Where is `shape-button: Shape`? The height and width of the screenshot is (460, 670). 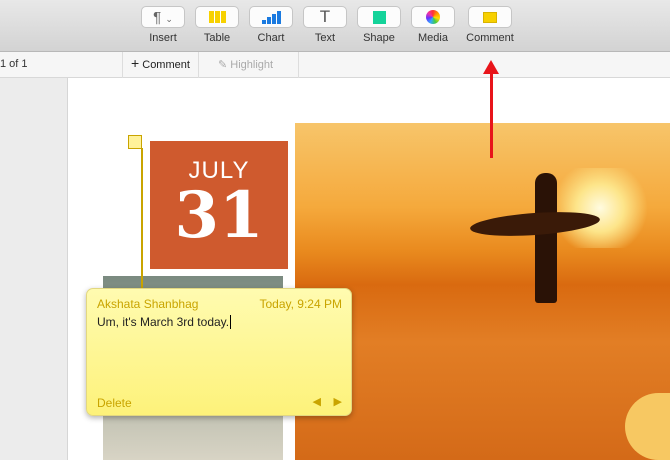
shape-button: Shape is located at coordinates (379, 25).